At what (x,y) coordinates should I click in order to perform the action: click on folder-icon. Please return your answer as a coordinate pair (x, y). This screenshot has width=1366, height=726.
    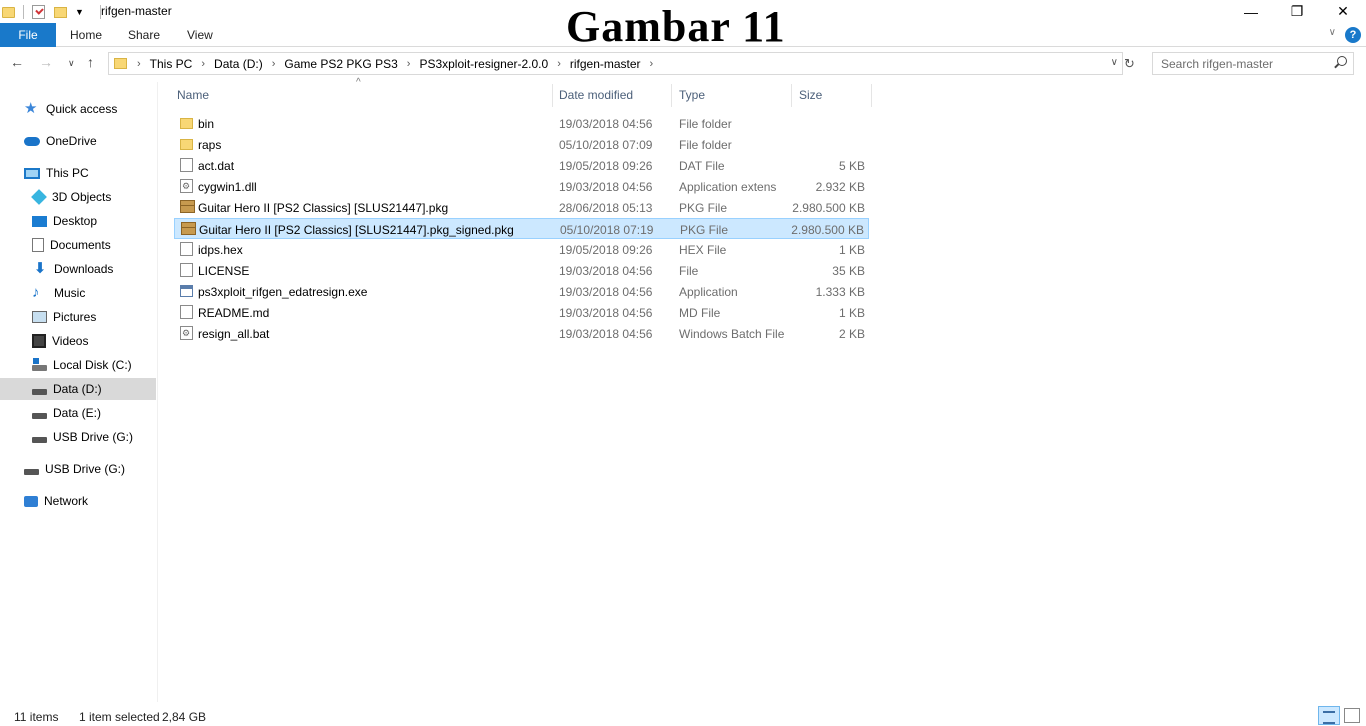
    Looking at the image, I should click on (120, 63).